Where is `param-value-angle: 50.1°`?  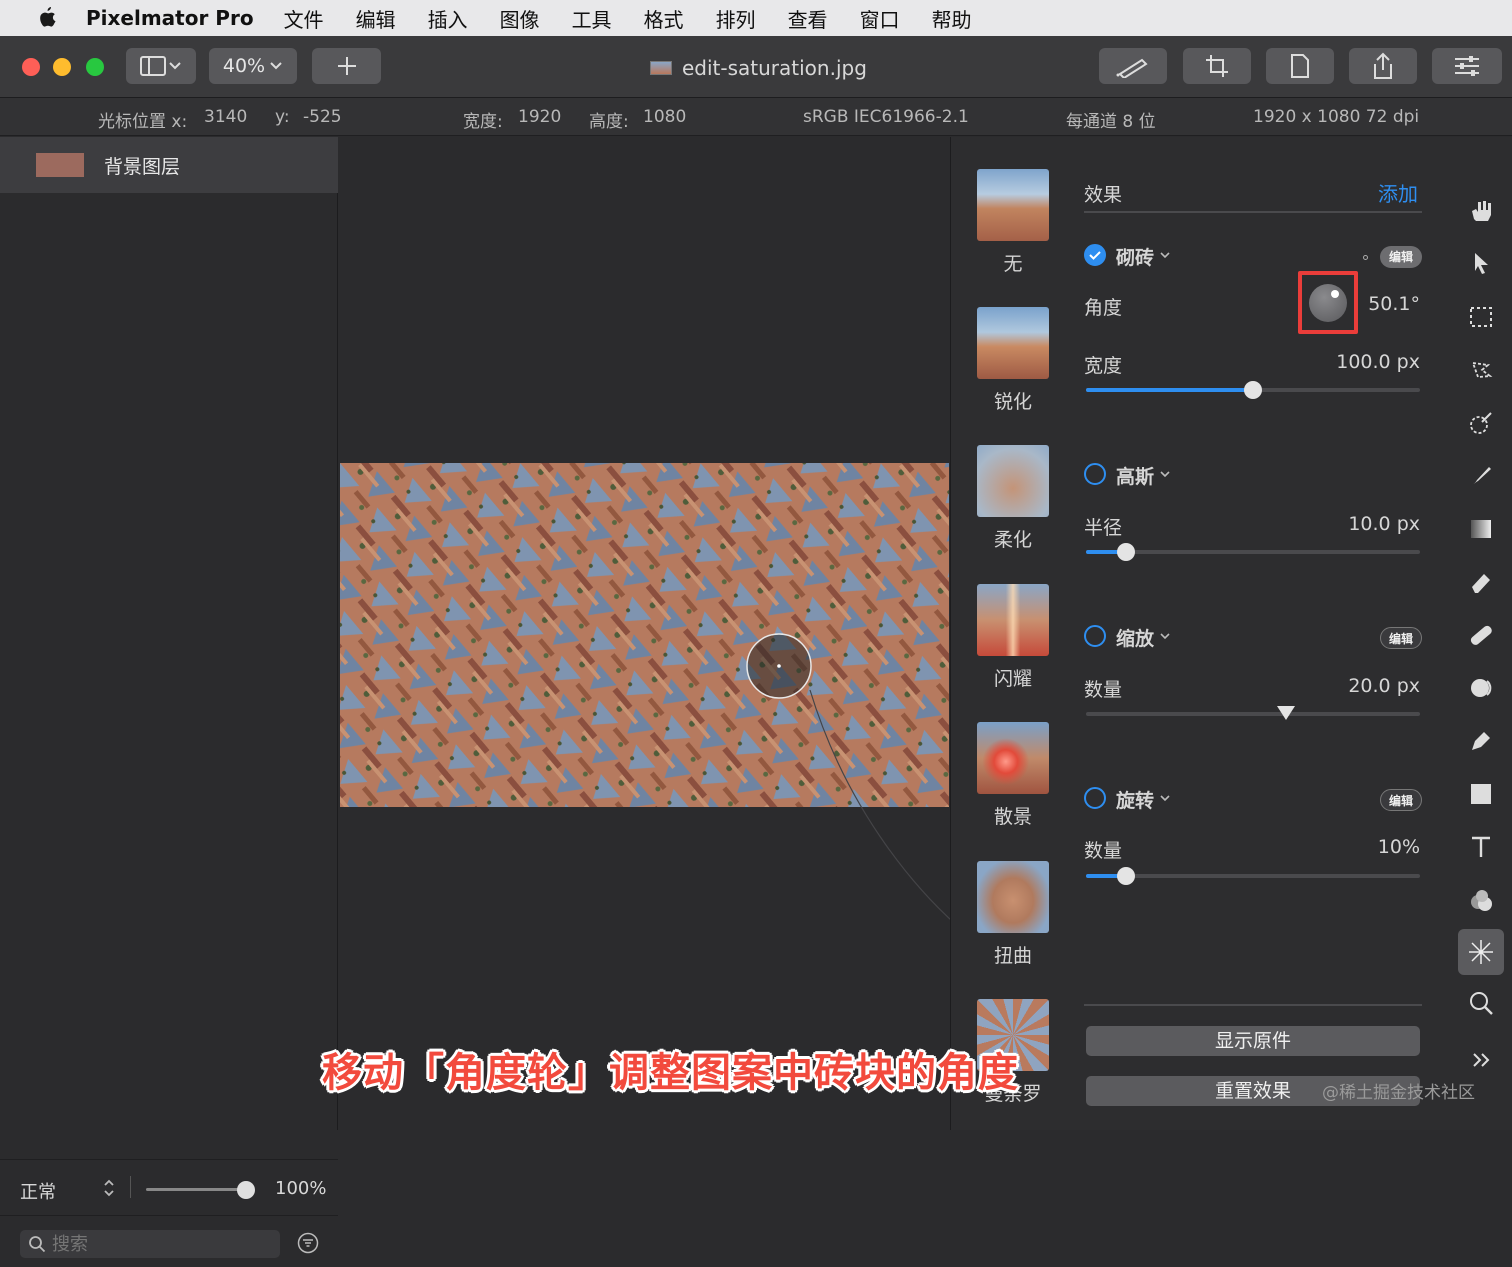 param-value-angle: 50.1° is located at coordinates (1394, 304).